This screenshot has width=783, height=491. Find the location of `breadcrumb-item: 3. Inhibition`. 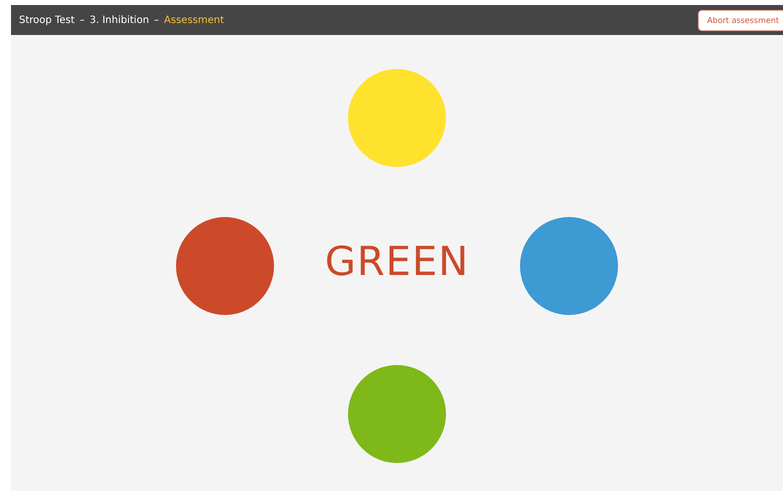

breadcrumb-item: 3. Inhibition is located at coordinates (120, 20).